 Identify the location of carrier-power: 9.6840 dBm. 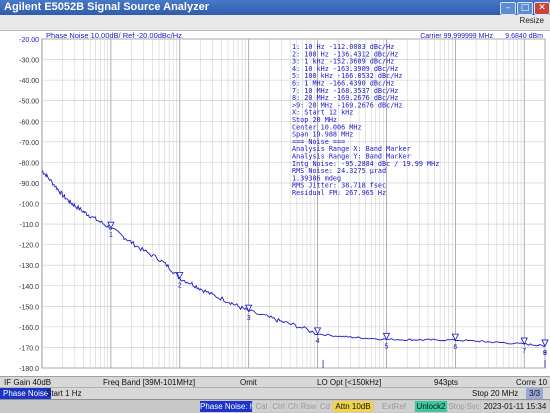
(524, 36).